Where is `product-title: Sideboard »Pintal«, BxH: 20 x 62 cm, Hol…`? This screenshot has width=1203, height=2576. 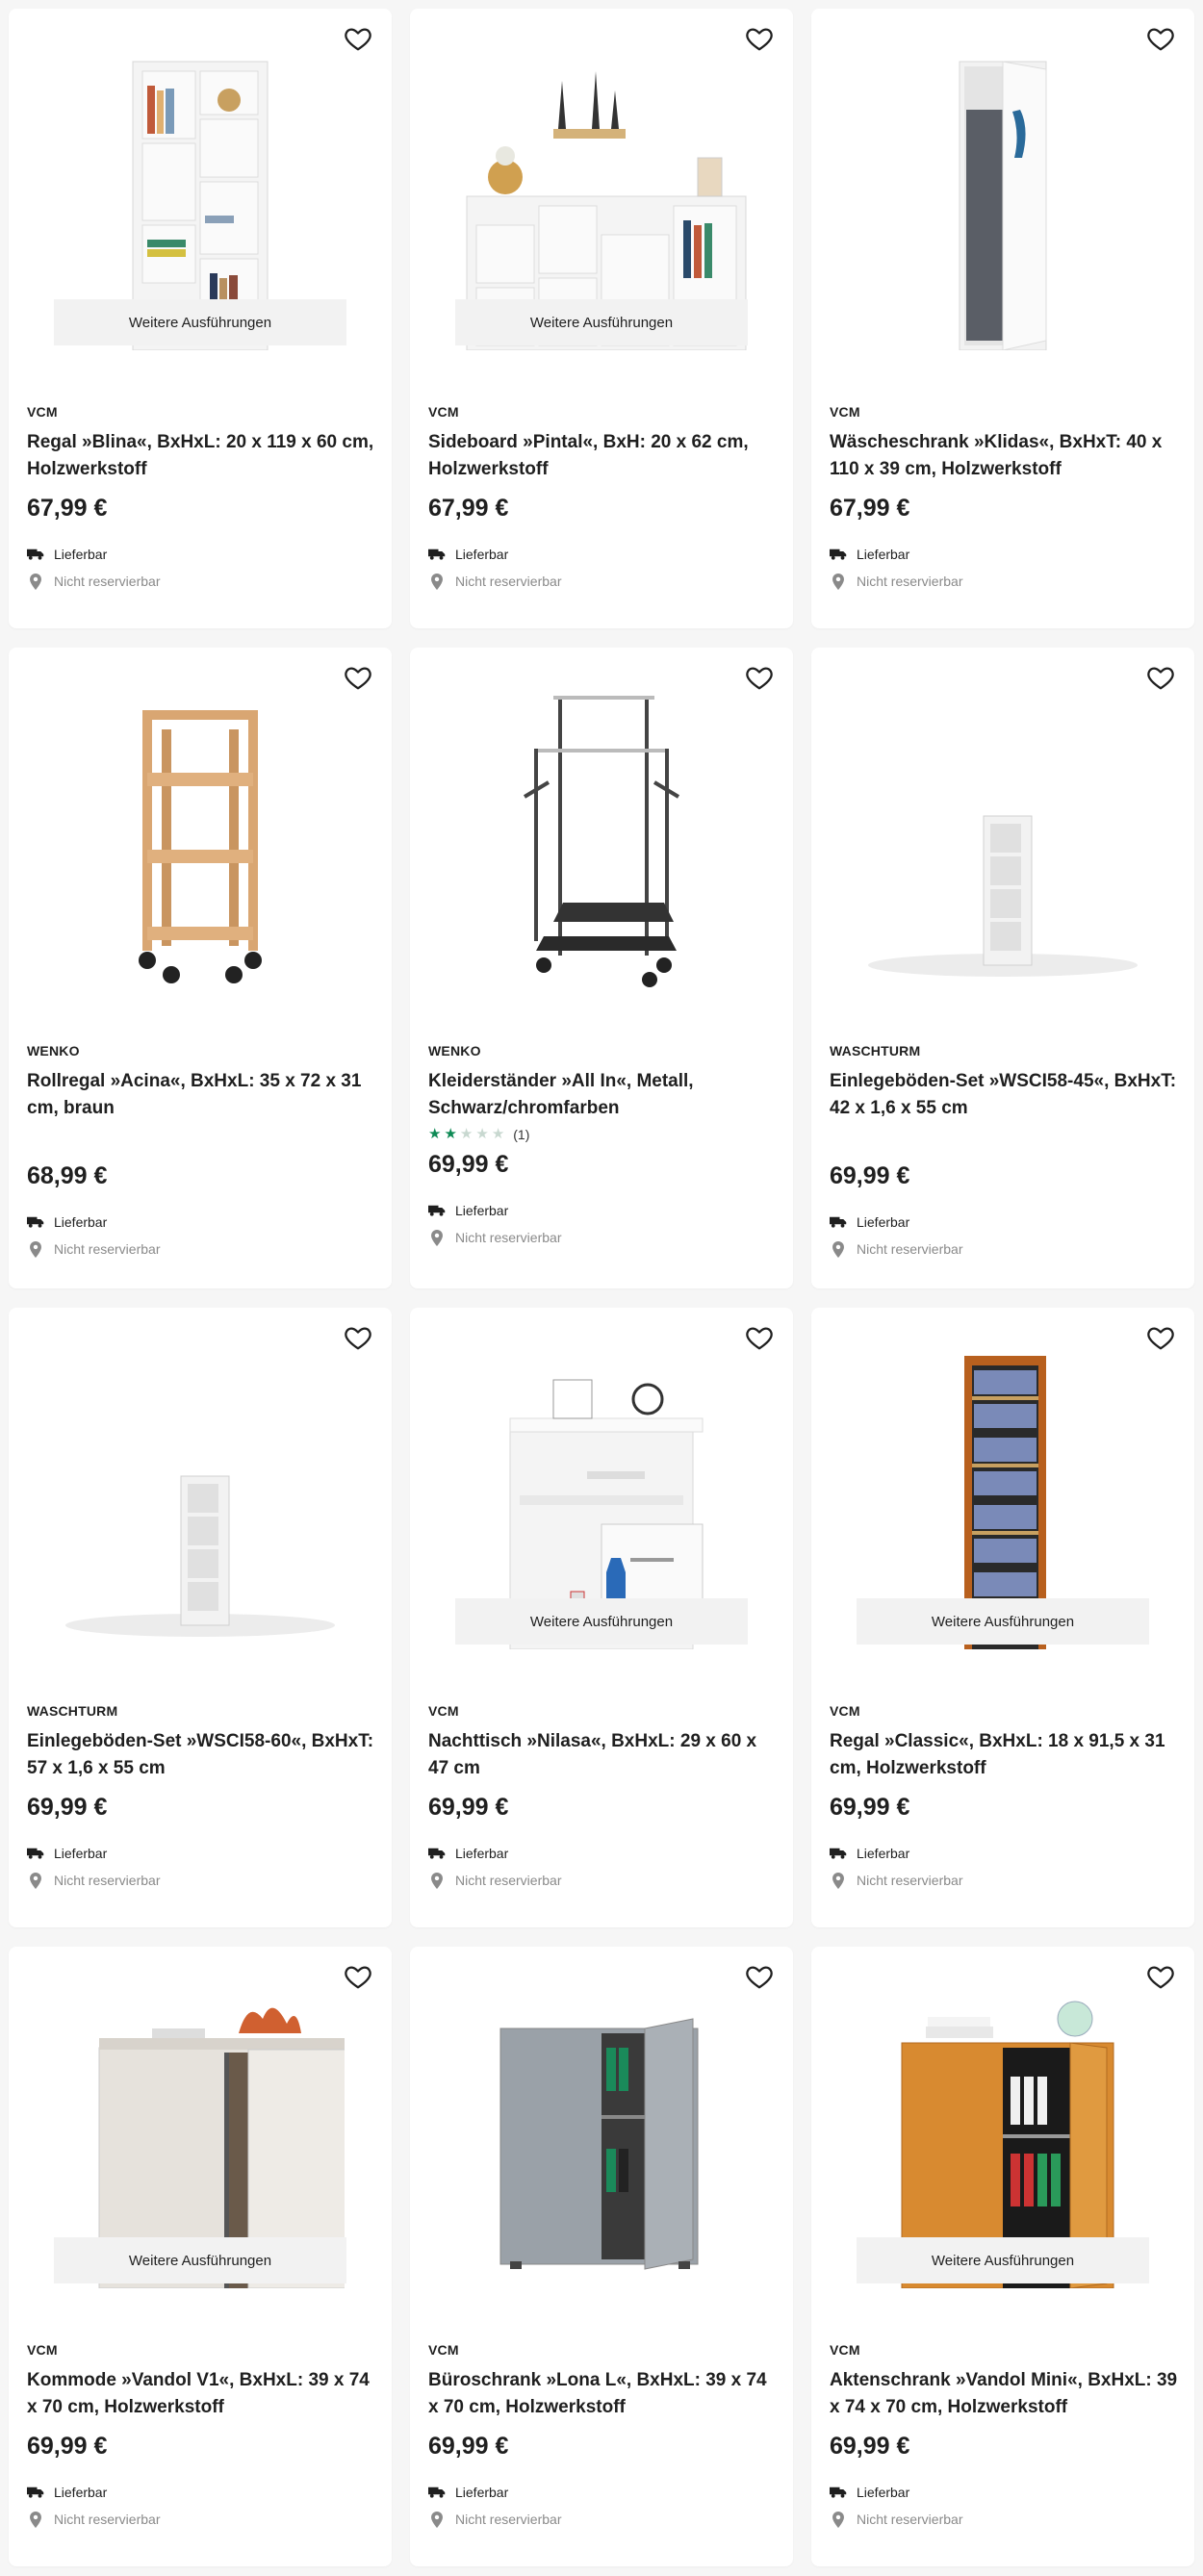 product-title: Sideboard »Pintal«, BxH: 20 x 62 cm, Hol… is located at coordinates (603, 456).